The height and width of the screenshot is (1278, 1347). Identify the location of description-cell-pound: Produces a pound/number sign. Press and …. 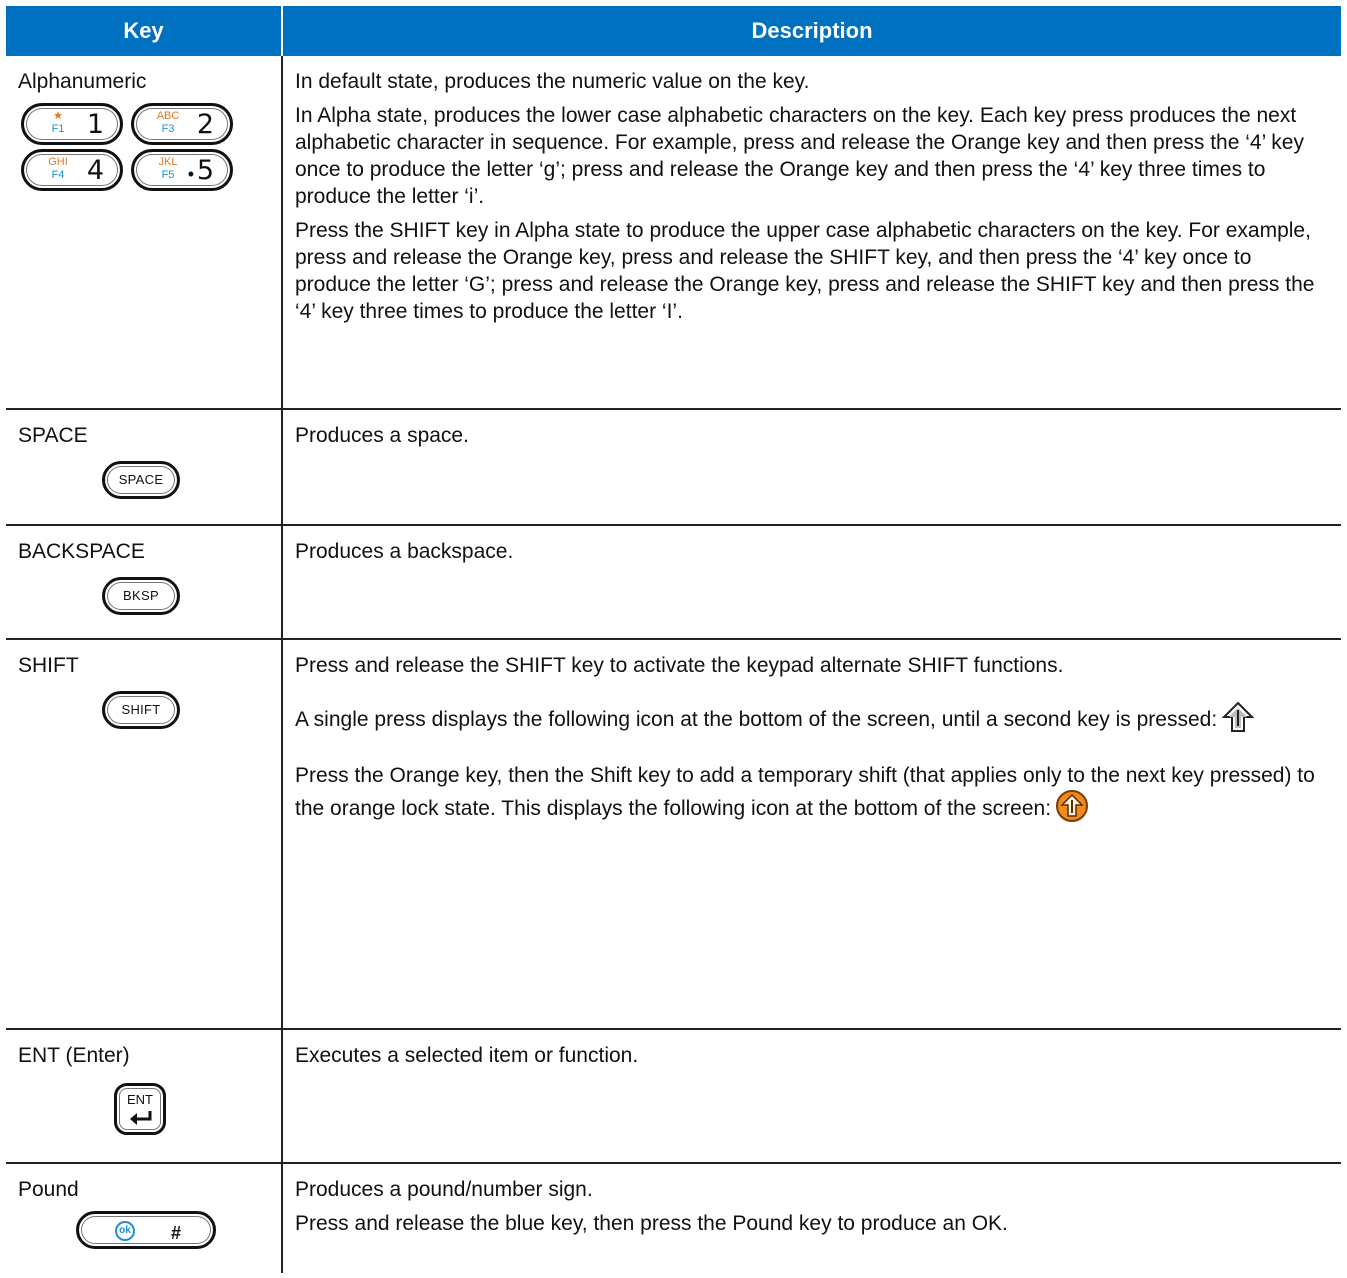
(811, 1218).